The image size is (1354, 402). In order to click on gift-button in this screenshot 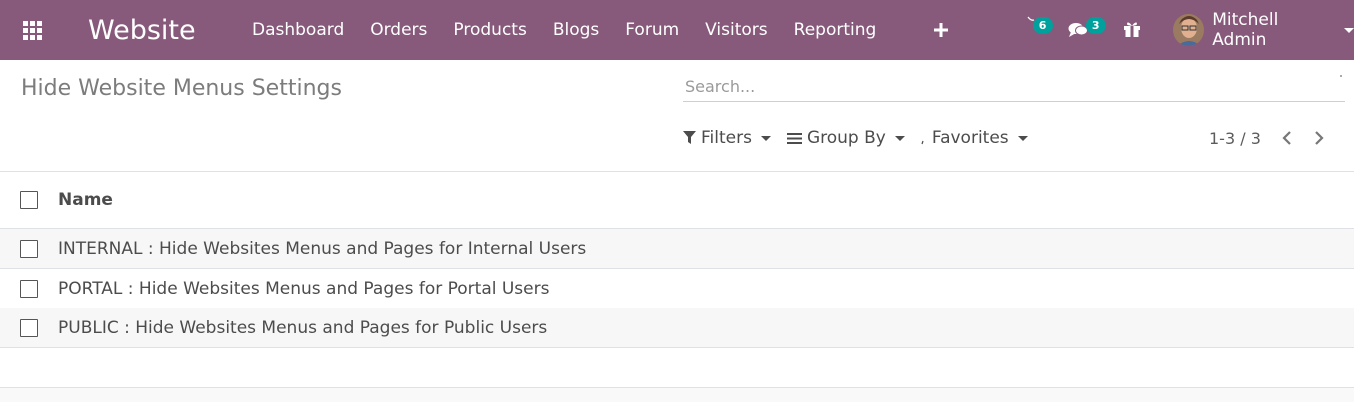, I will do `click(1116, 30)`.